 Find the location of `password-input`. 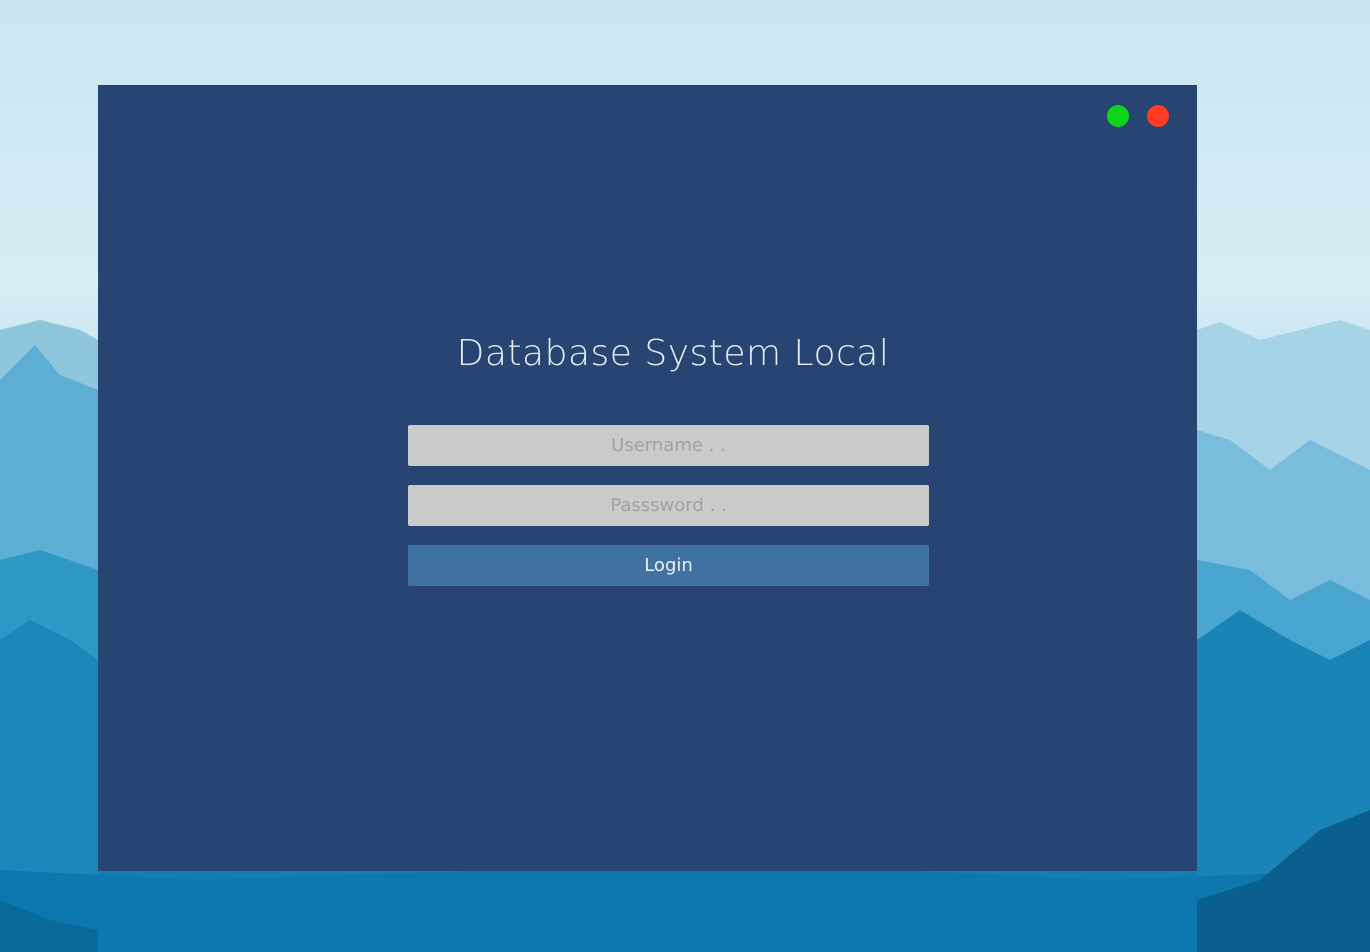

password-input is located at coordinates (668, 505).